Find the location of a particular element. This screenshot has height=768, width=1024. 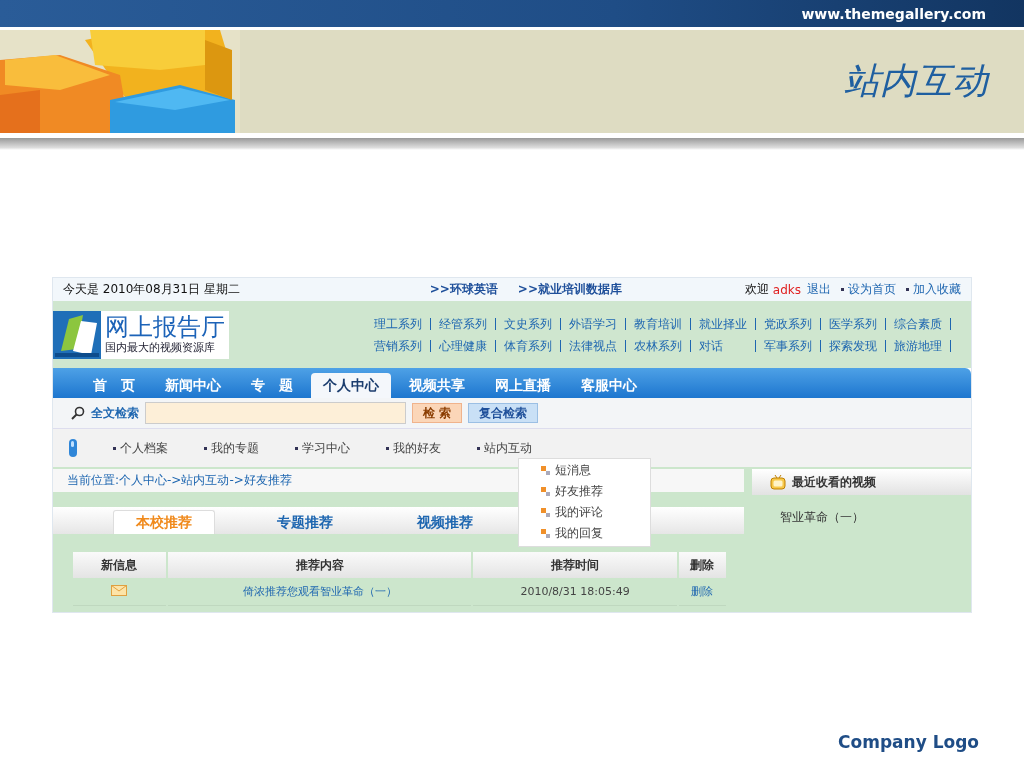

category-link: 对话 is located at coordinates (723, 345).